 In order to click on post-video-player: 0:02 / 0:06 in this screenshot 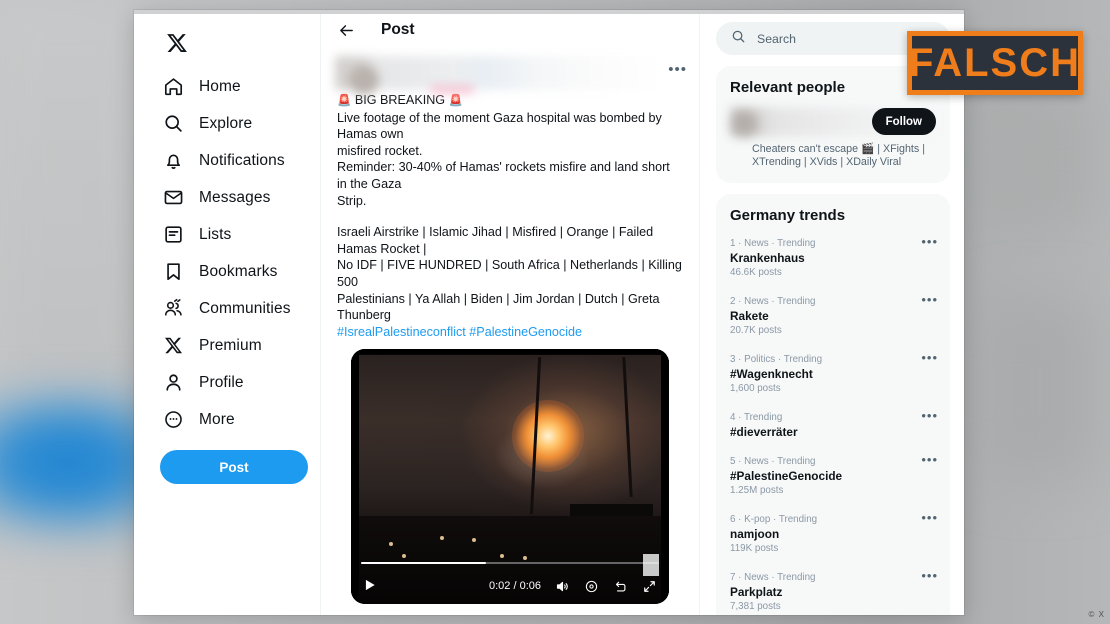, I will do `click(510, 477)`.